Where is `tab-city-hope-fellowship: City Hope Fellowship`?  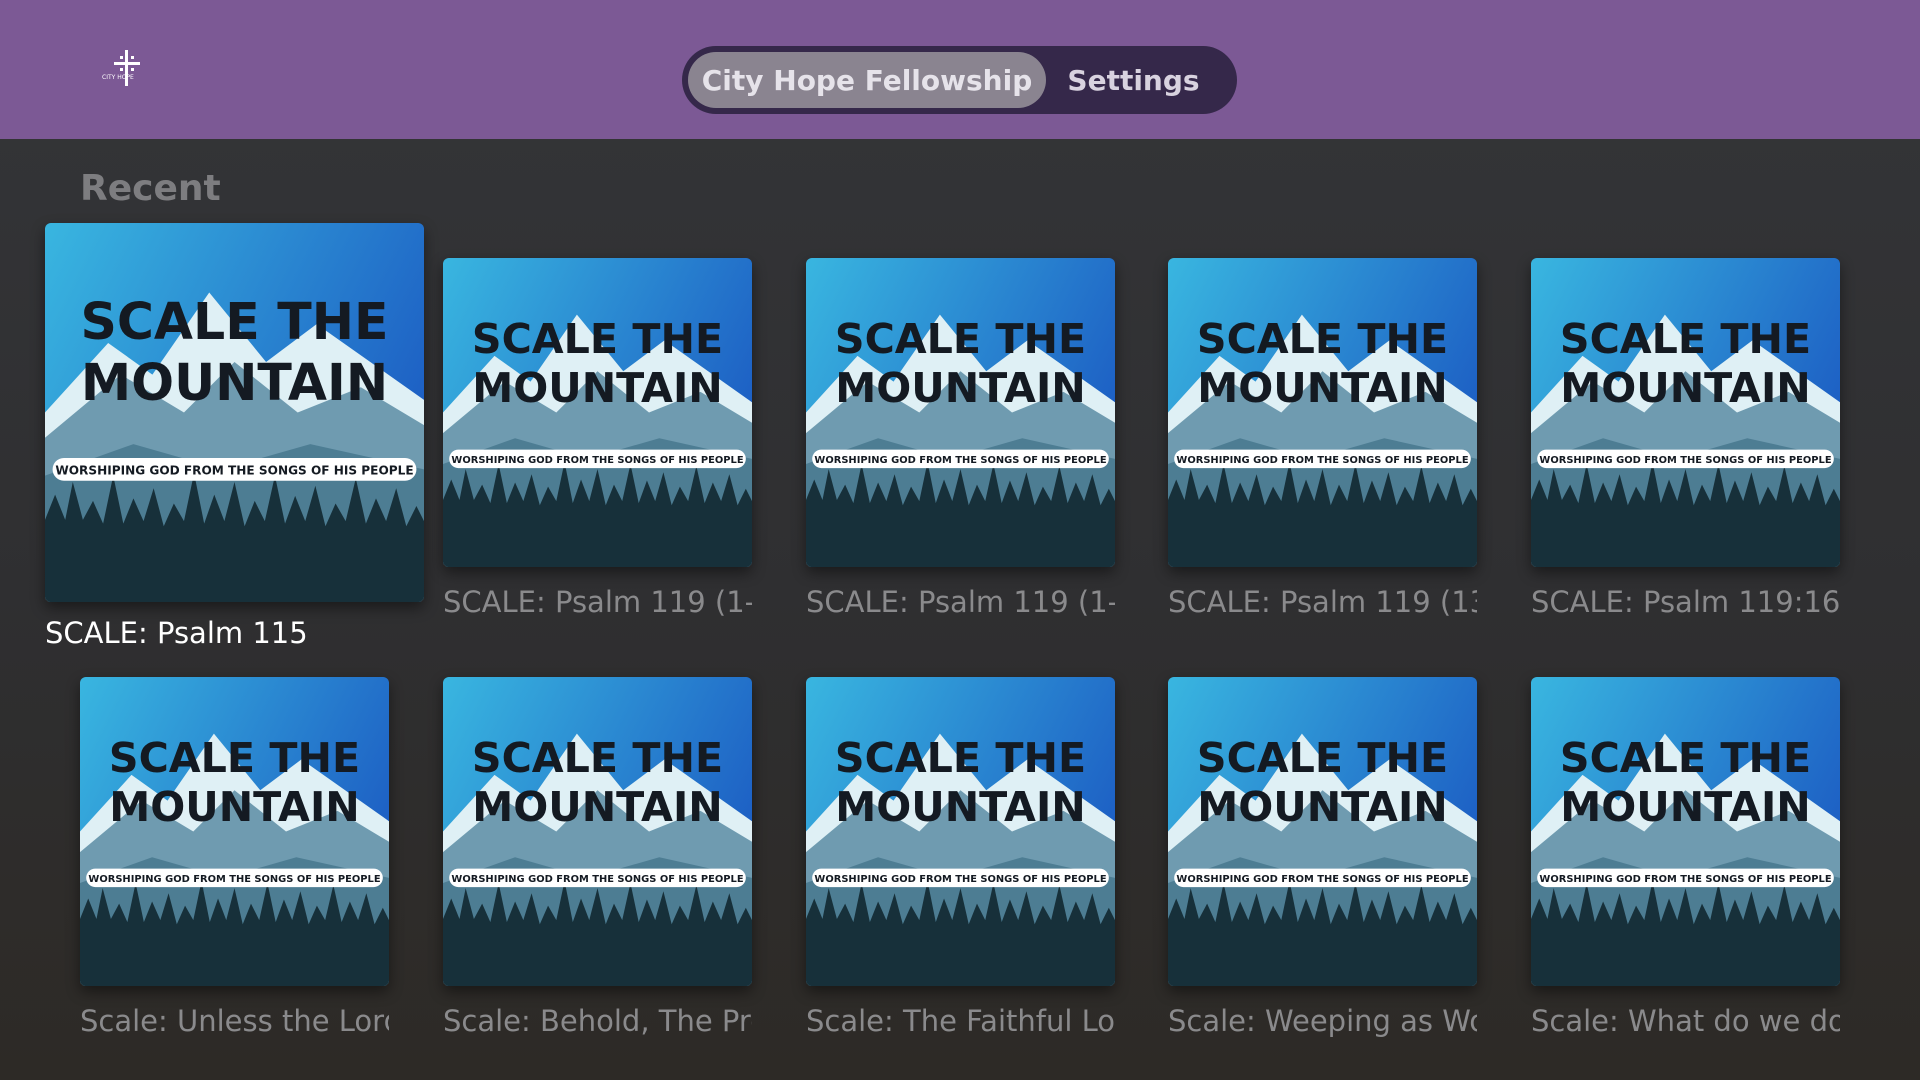
tab-city-hope-fellowship: City Hope Fellowship is located at coordinates (867, 80).